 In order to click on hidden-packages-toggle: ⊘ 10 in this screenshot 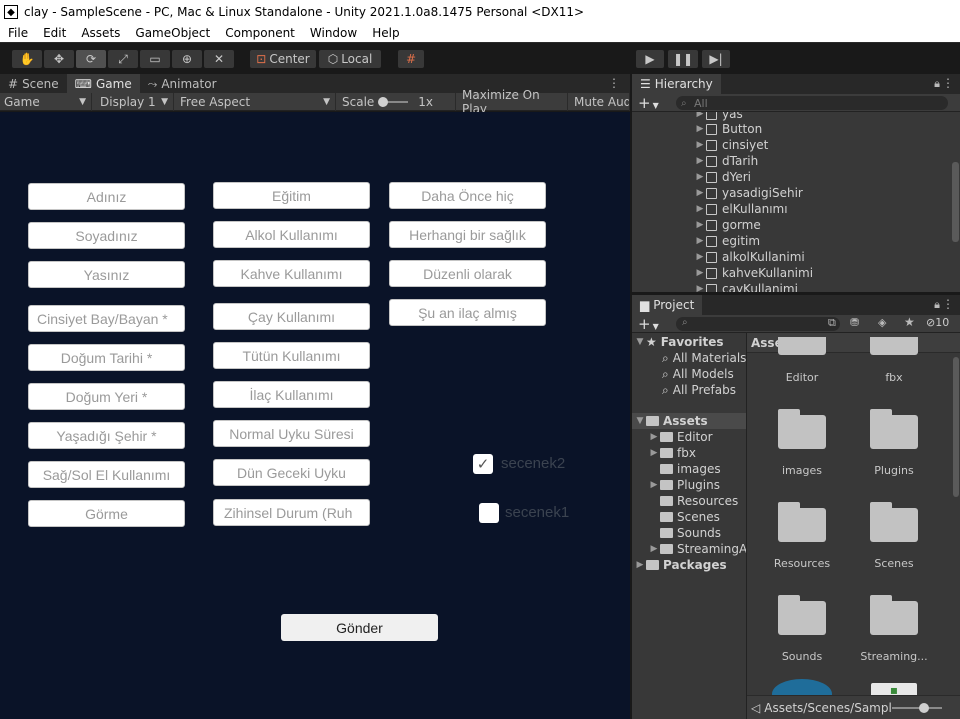, I will do `click(937, 322)`.